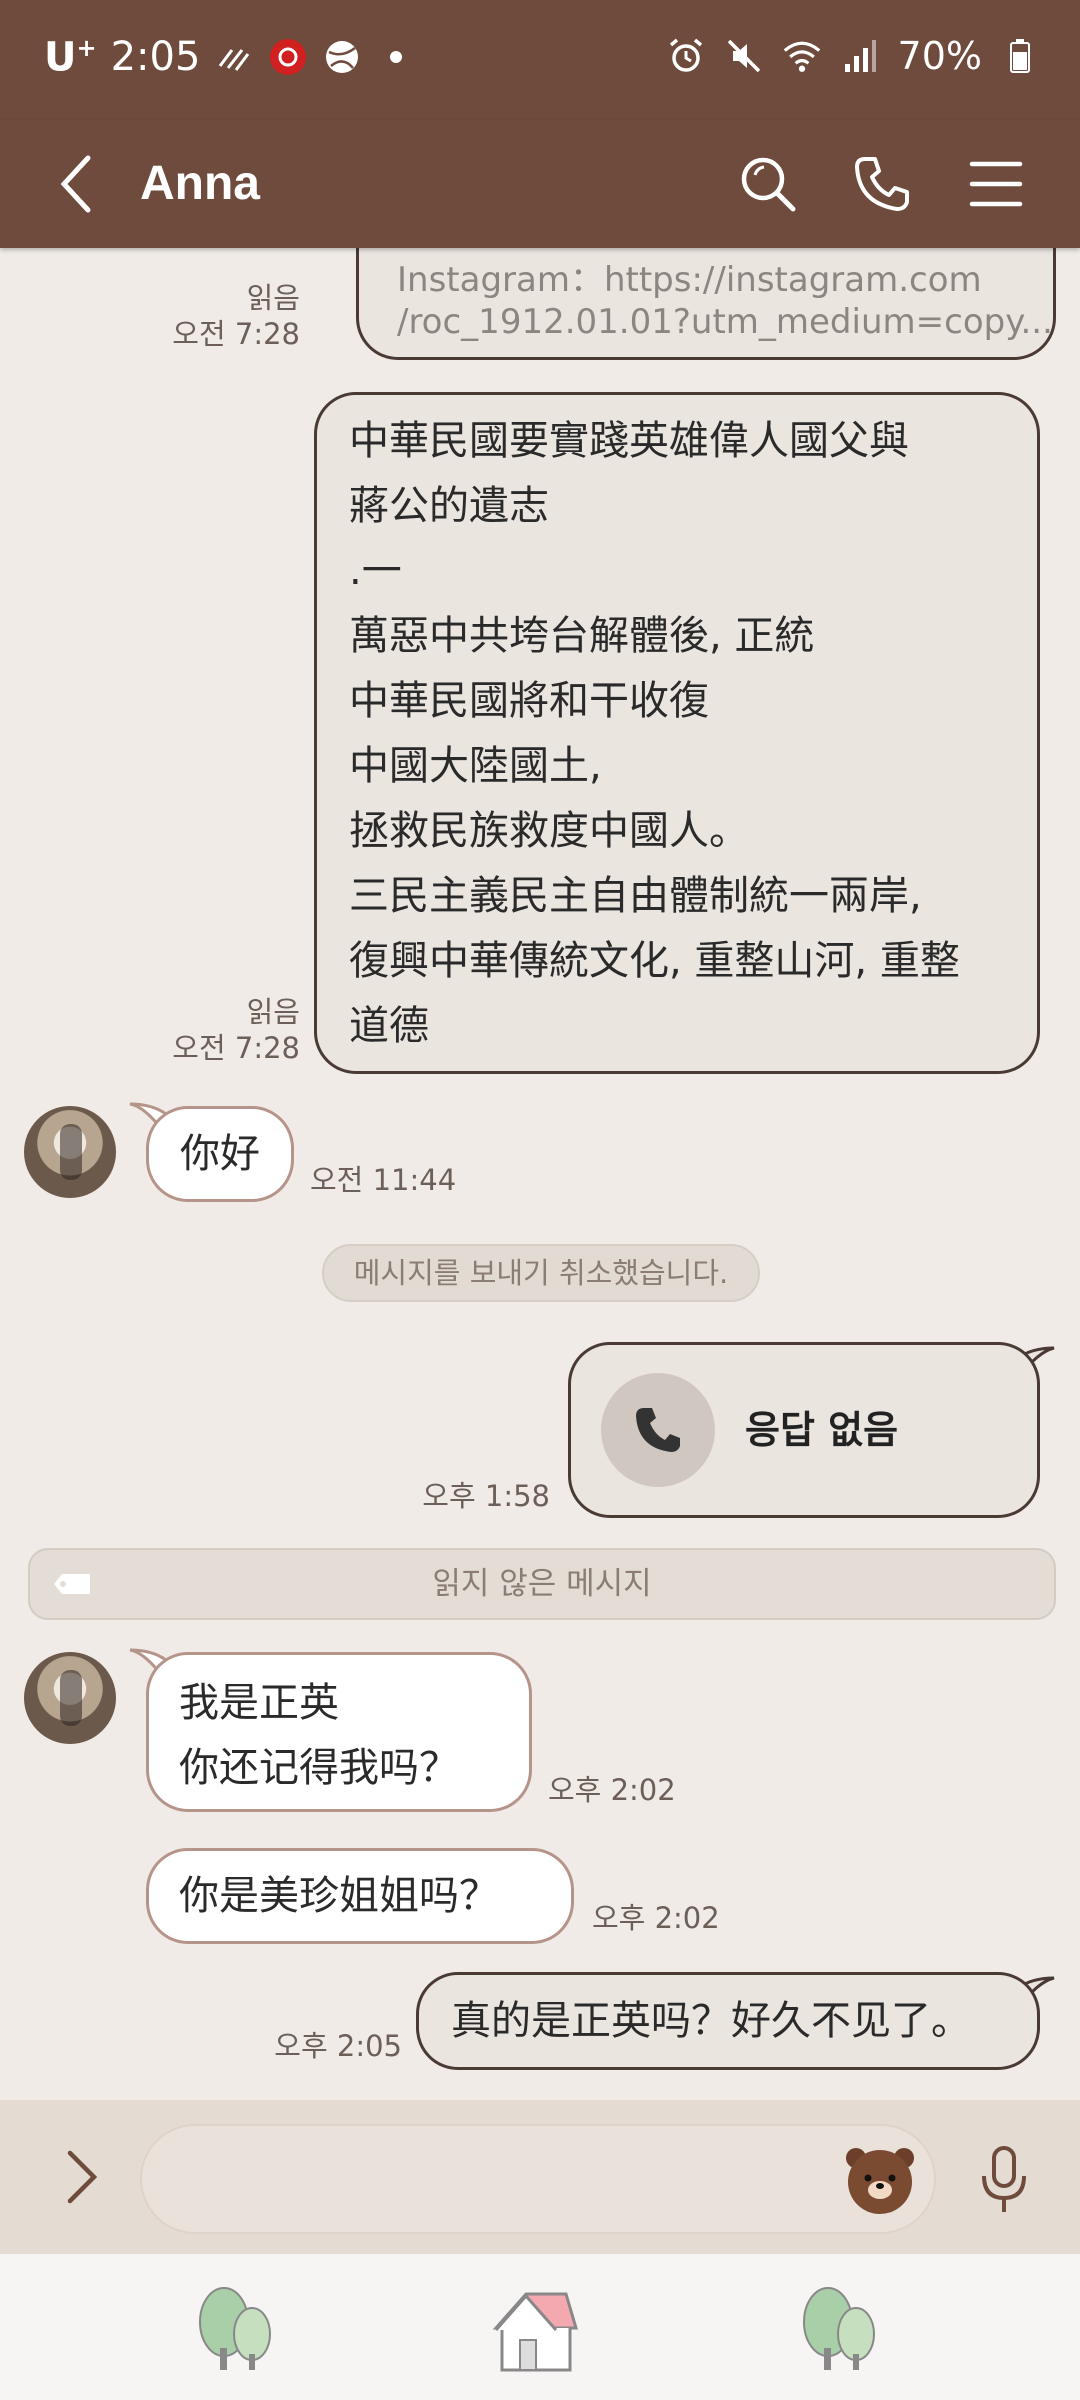 The image size is (1080, 2400). What do you see at coordinates (234, 57) in the screenshot?
I see `data-saver-icon` at bounding box center [234, 57].